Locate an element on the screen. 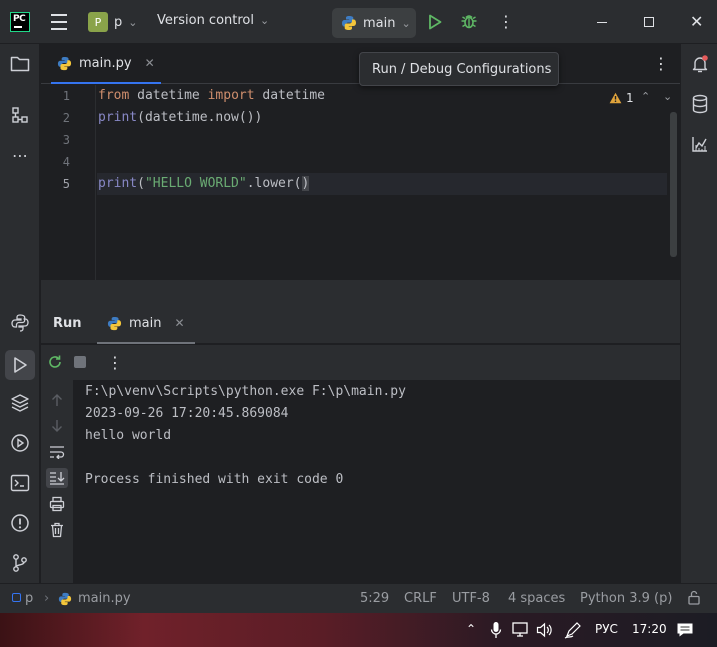 The image size is (717, 647). run-configuration-label: main is located at coordinates (379, 23).